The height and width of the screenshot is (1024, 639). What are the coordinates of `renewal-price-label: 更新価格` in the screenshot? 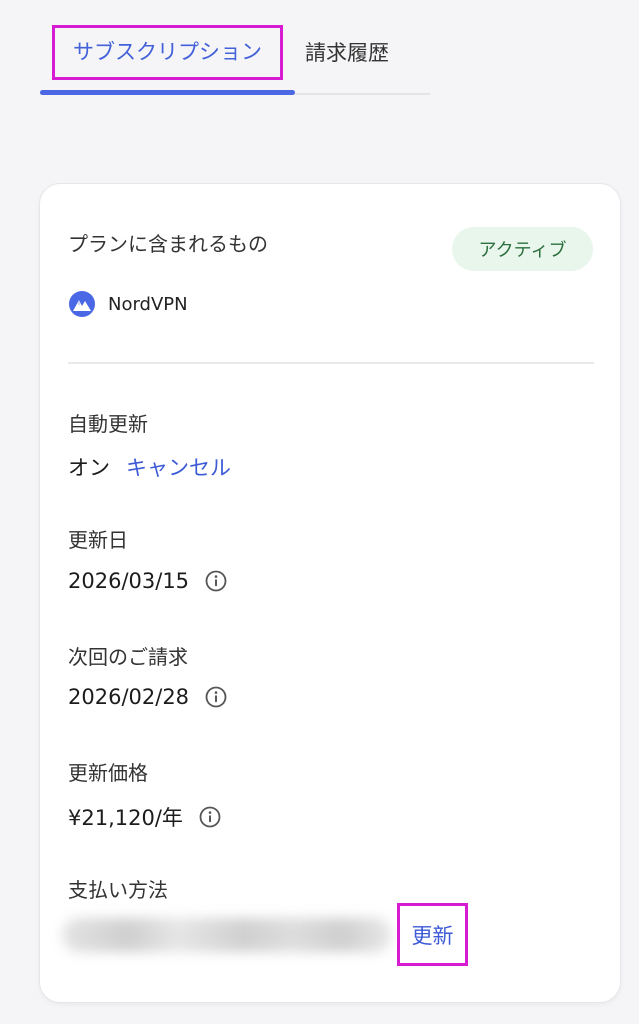 It's located at (108, 773).